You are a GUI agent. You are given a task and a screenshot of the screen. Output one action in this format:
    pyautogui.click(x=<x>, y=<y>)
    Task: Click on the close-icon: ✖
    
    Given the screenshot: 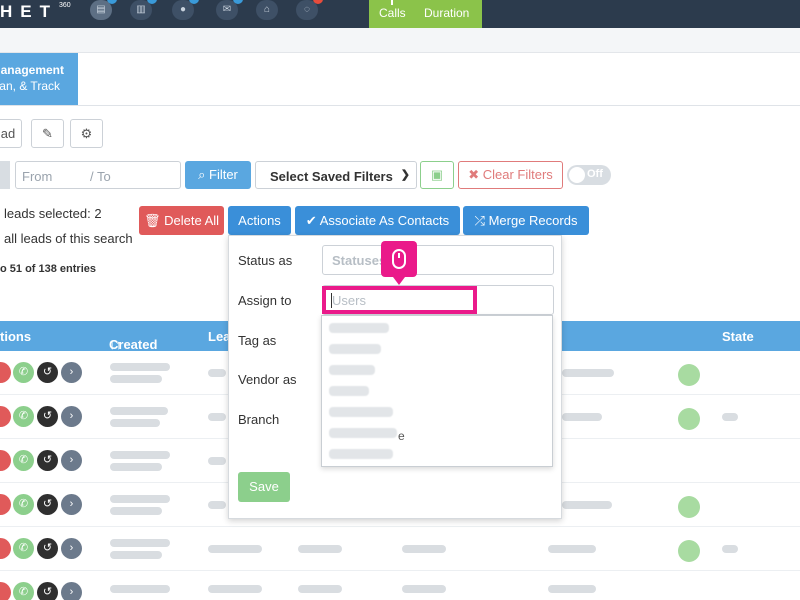 What is the action you would take?
    pyautogui.click(x=474, y=174)
    